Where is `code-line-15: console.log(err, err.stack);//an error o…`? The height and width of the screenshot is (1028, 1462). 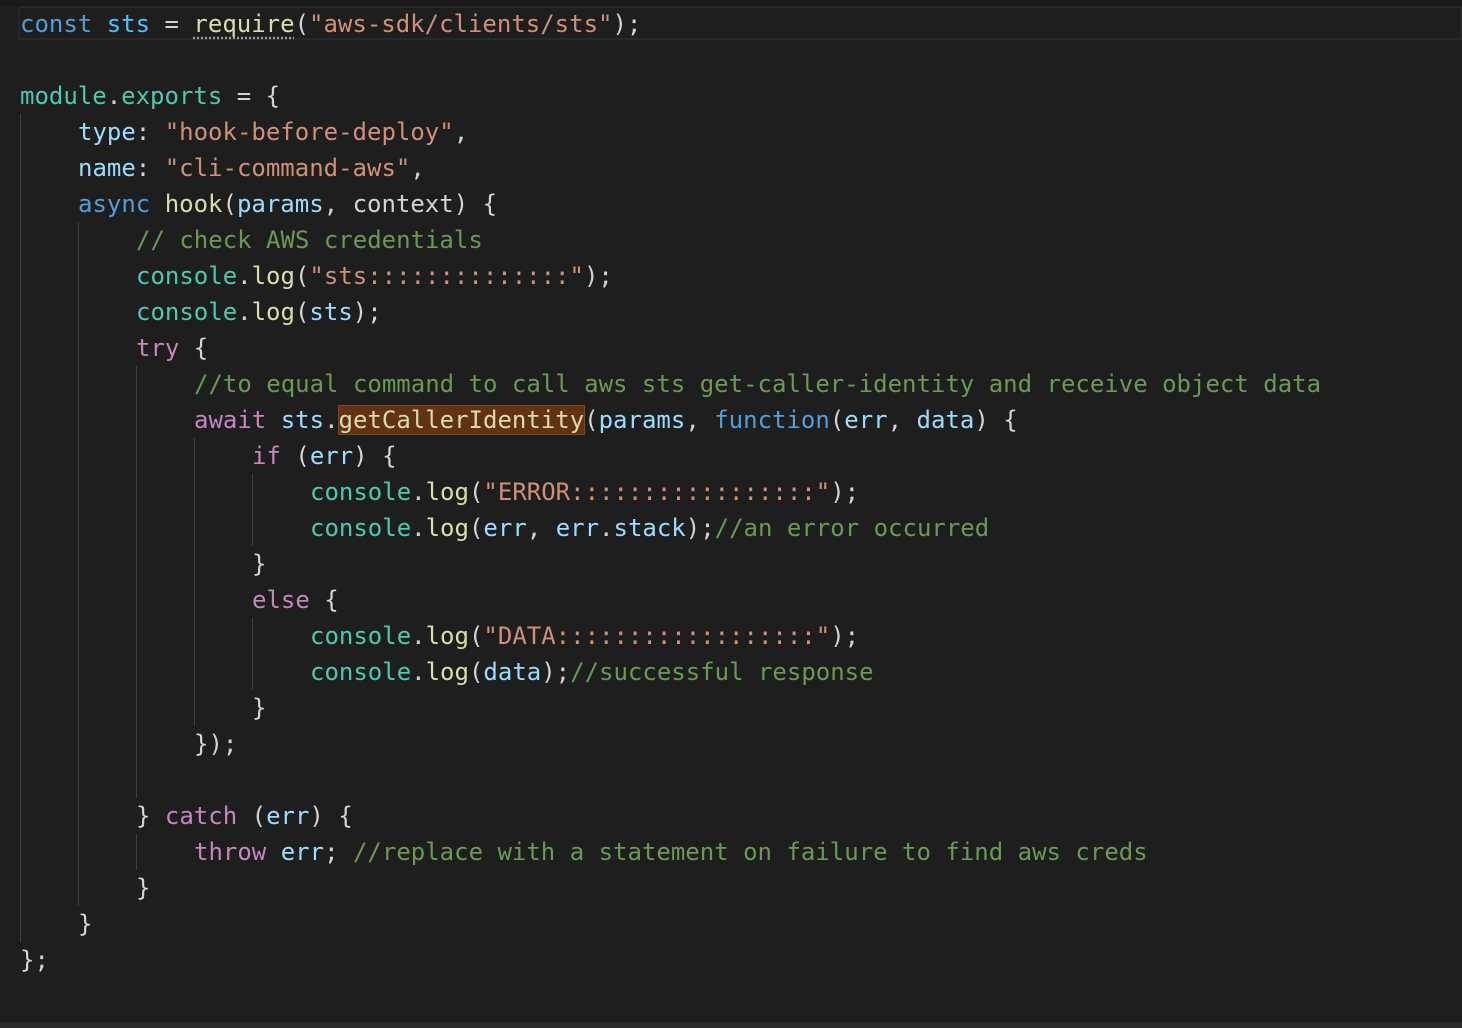 code-line-15: console.log(err, err.stack);//an error o… is located at coordinates (670, 528).